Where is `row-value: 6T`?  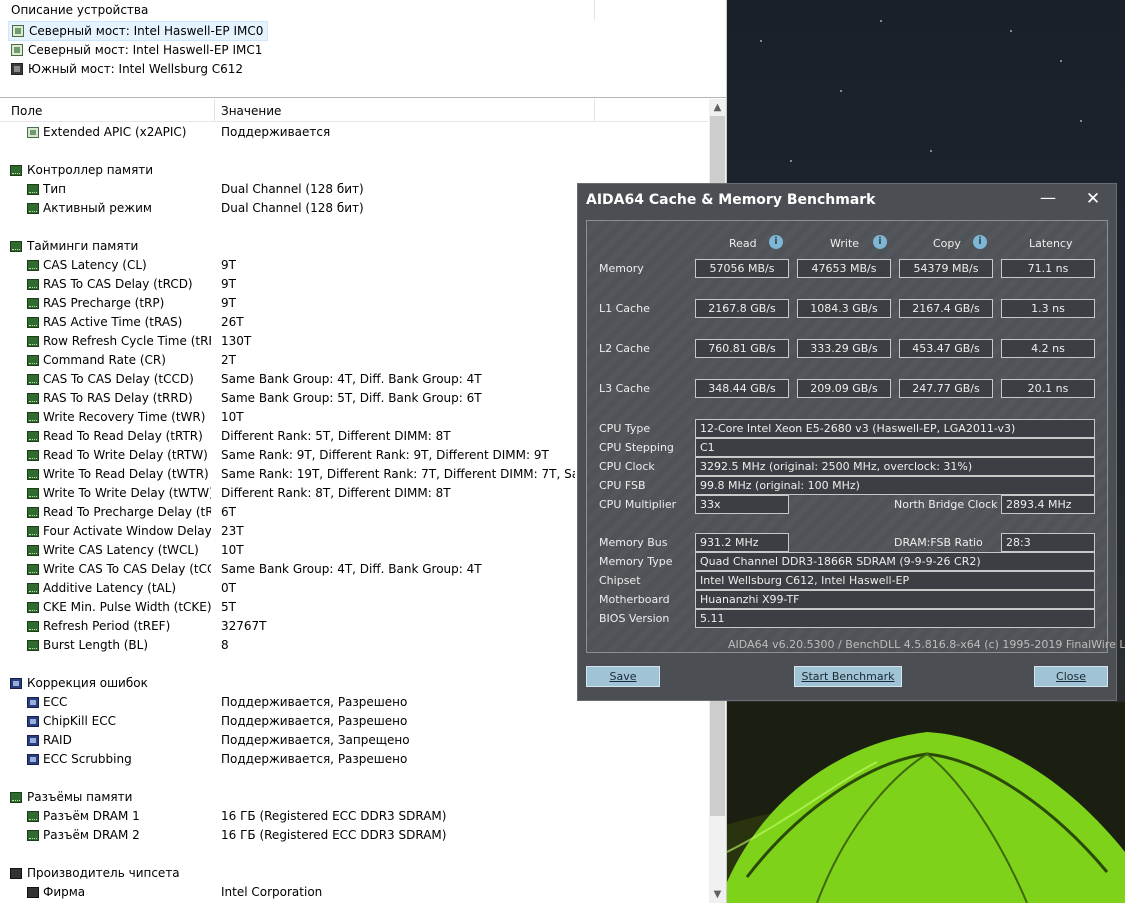 row-value: 6T is located at coordinates (228, 512).